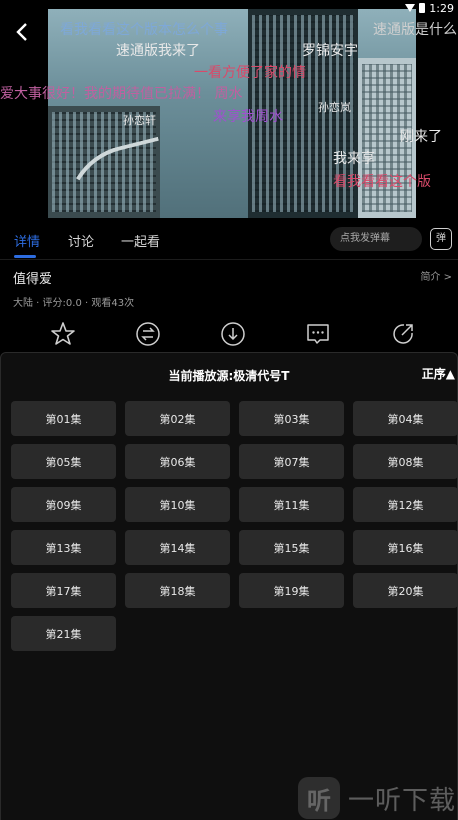  Describe the element at coordinates (441, 239) in the screenshot. I see `danmaku-toggle-button: 弹` at that location.